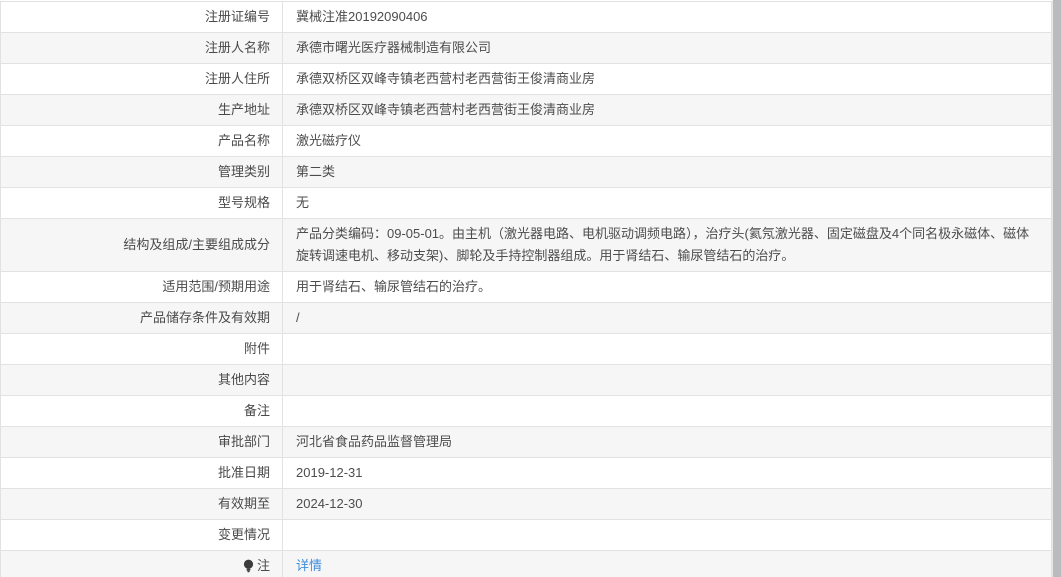 The height and width of the screenshot is (577, 1061). Describe the element at coordinates (667, 203) in the screenshot. I see `row-value: 无` at that location.